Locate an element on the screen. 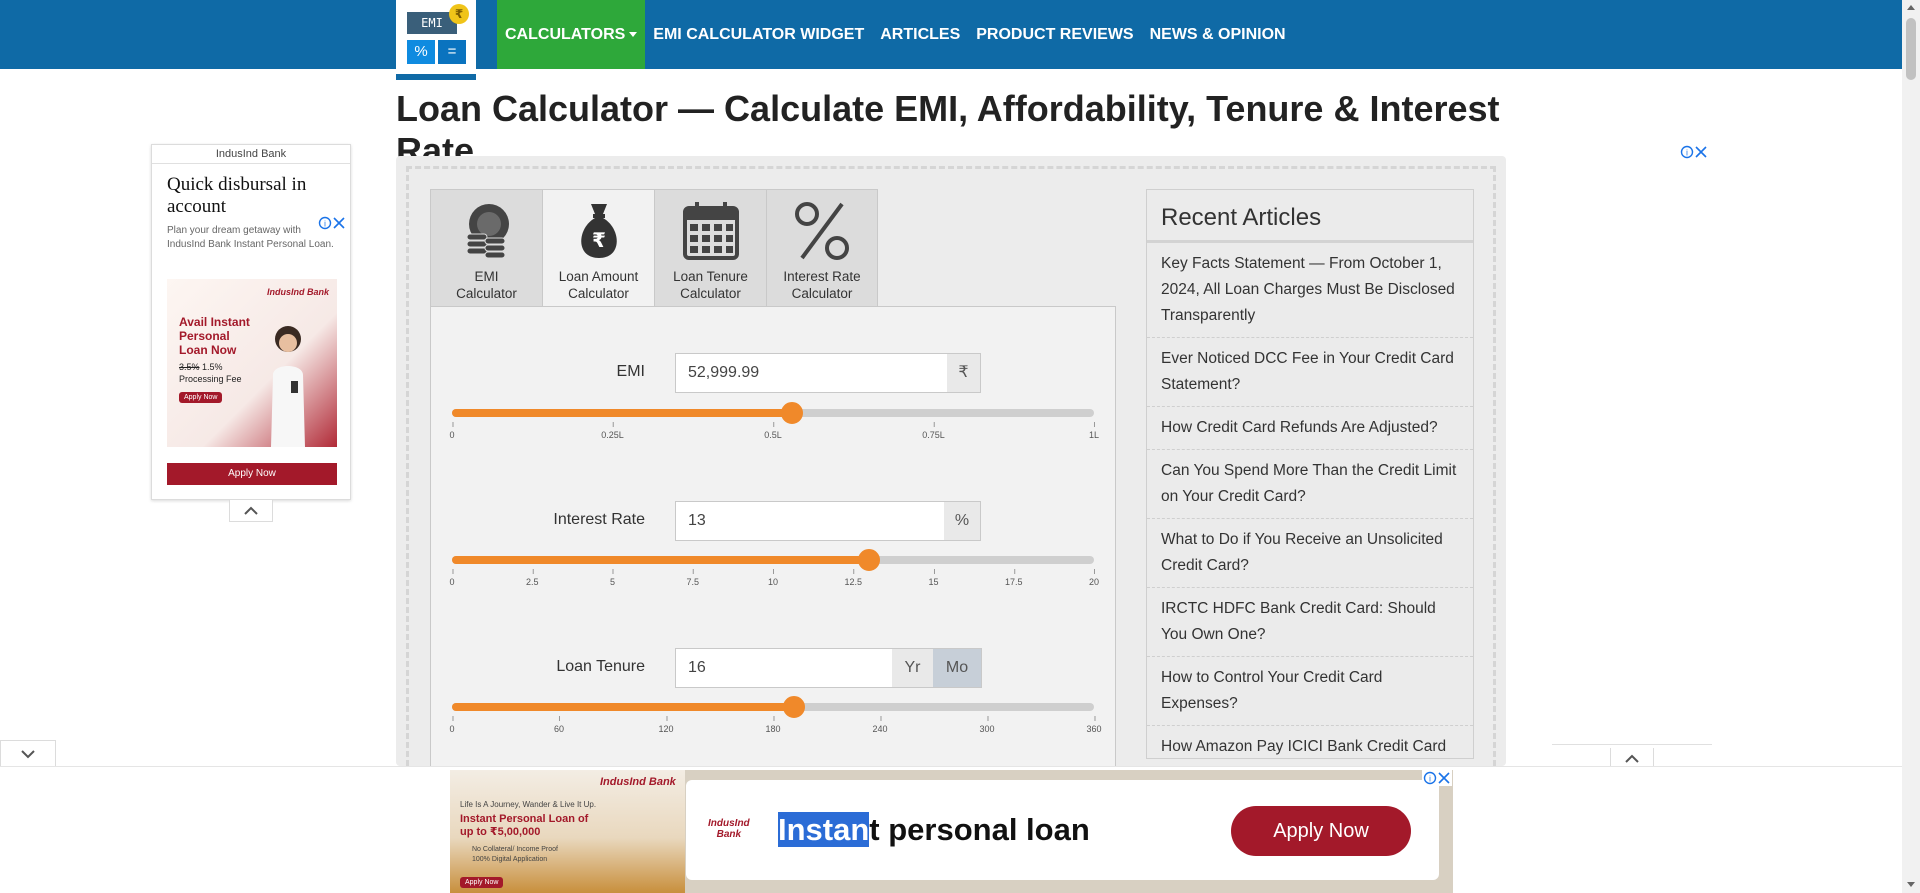  scroll-down-arrow-icon is located at coordinates (1911, 884).